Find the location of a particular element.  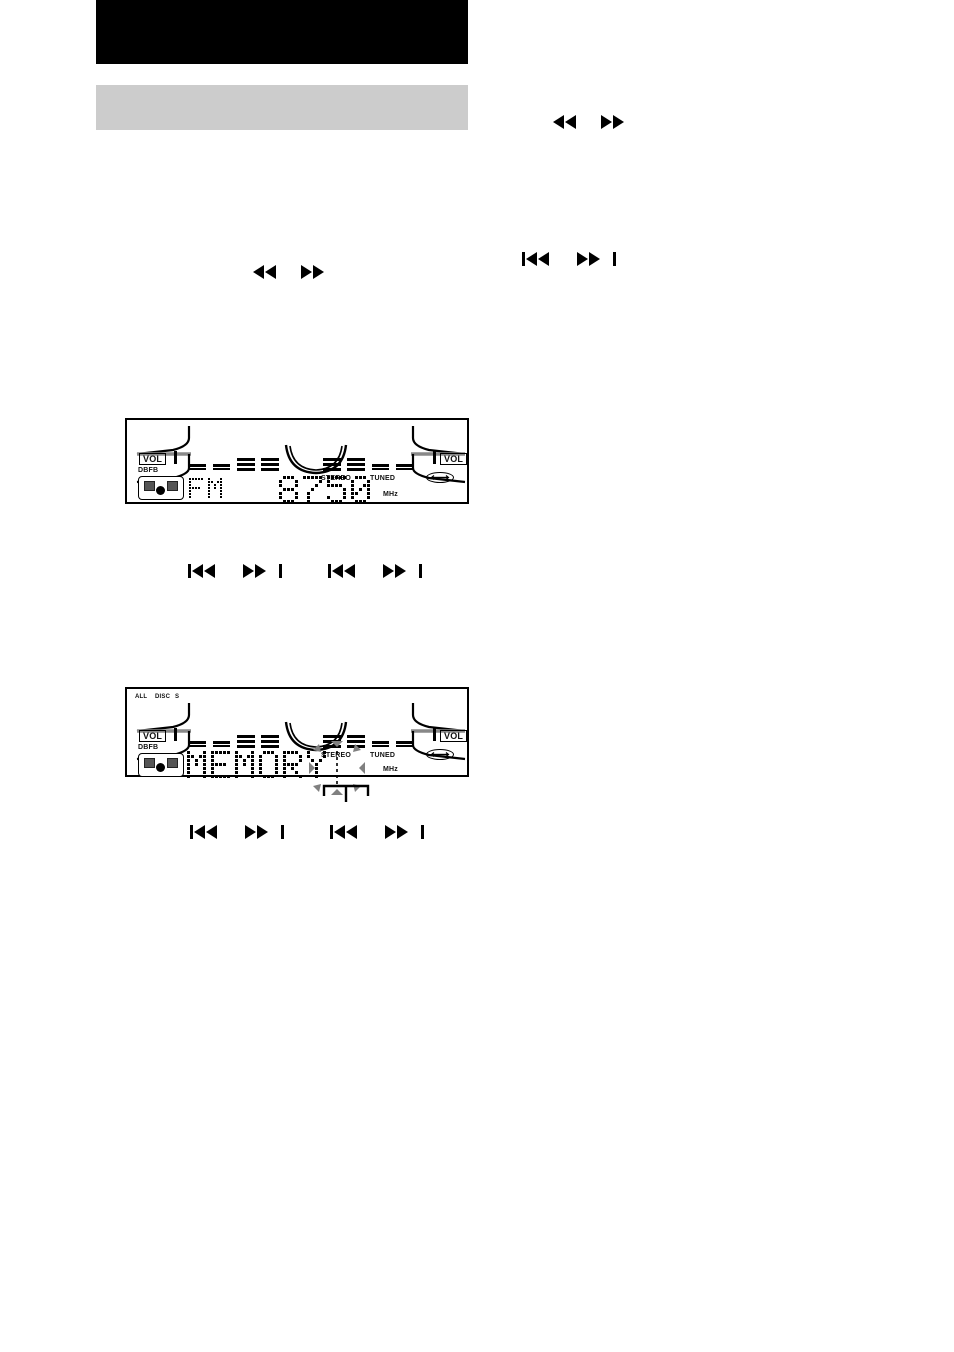

tuner-display-panel: VOL DBFB TUNED MHz VOL is located at coordinates (297, 461).